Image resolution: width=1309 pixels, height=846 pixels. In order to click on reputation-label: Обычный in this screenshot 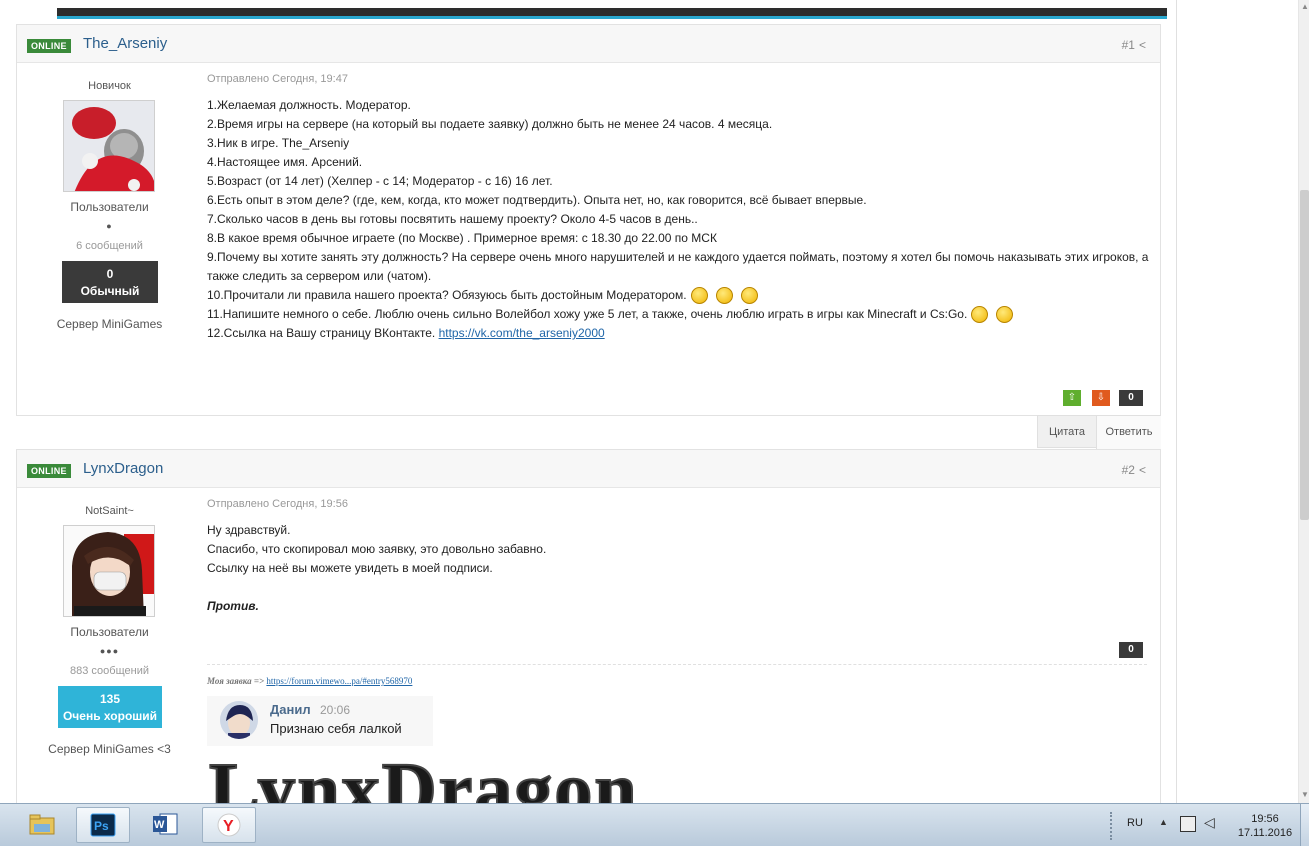, I will do `click(110, 291)`.